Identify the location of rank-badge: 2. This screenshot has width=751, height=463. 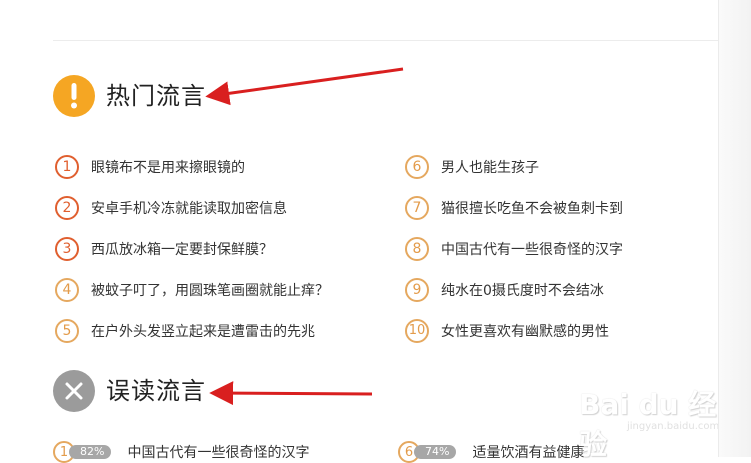
(67, 207).